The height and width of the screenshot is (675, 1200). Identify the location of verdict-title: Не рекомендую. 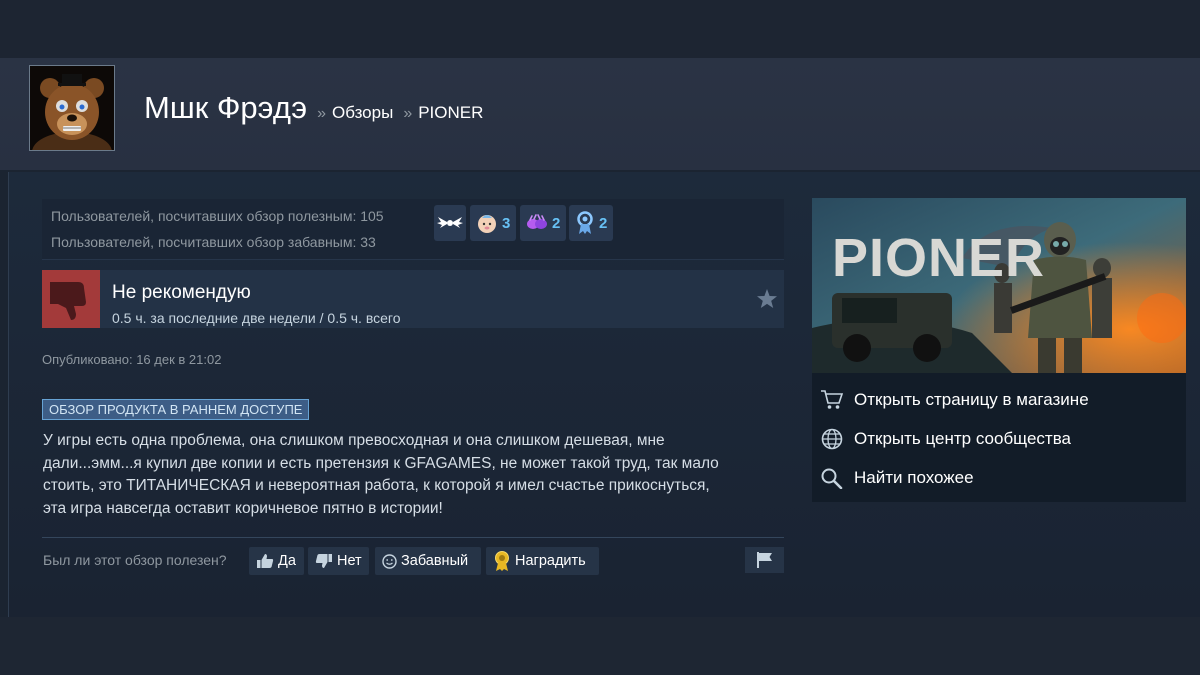
(181, 292).